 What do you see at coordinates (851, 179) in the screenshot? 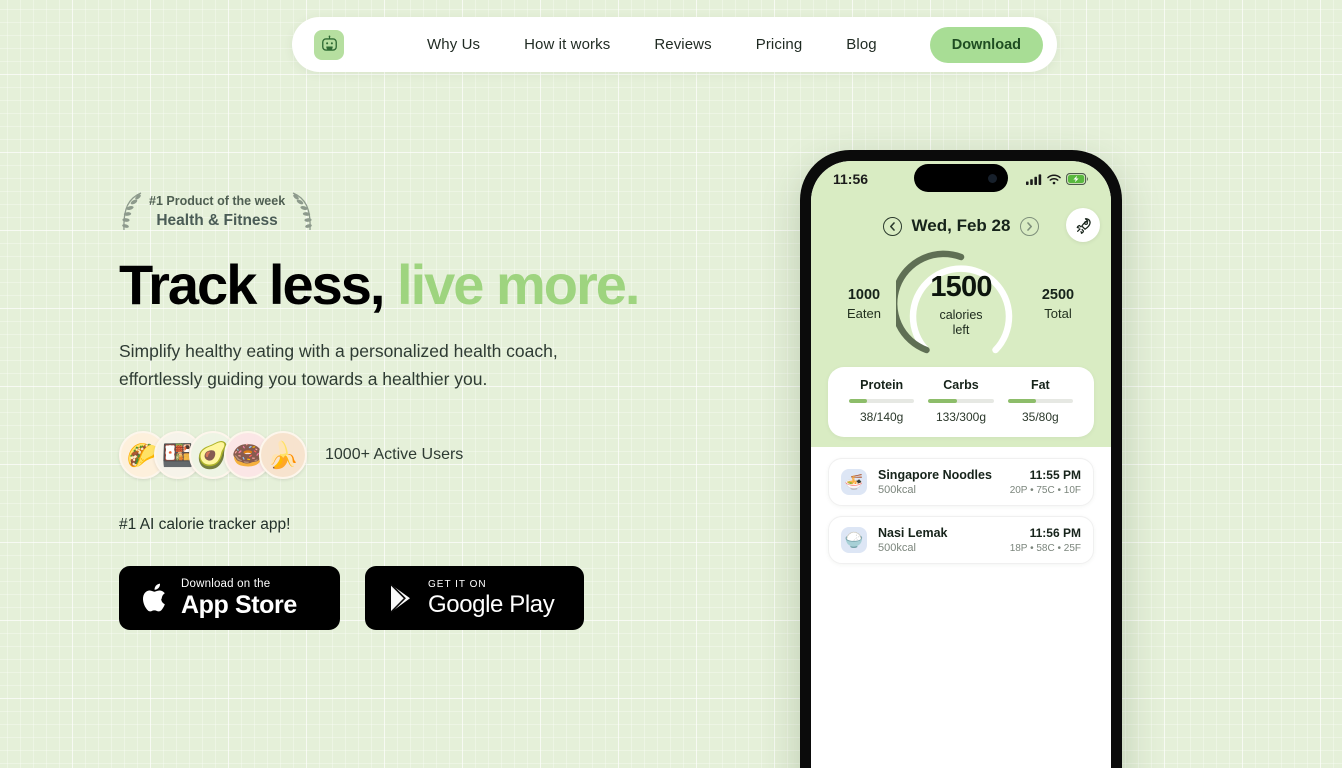
I see `status-time: 11:56` at bounding box center [851, 179].